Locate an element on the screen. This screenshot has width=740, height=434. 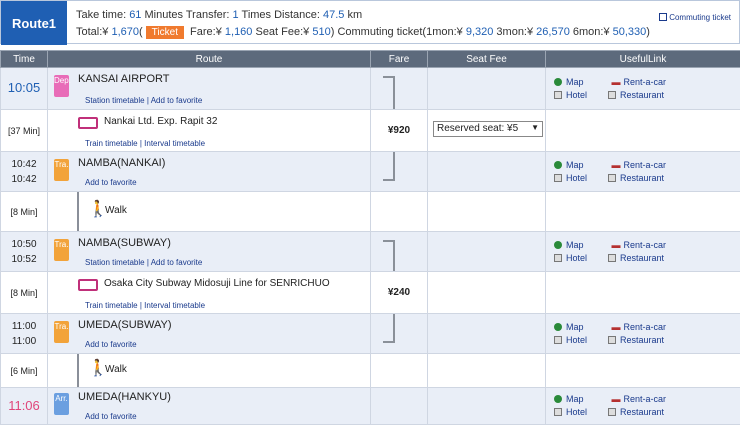
duration: [6 Min] is located at coordinates (24, 370).